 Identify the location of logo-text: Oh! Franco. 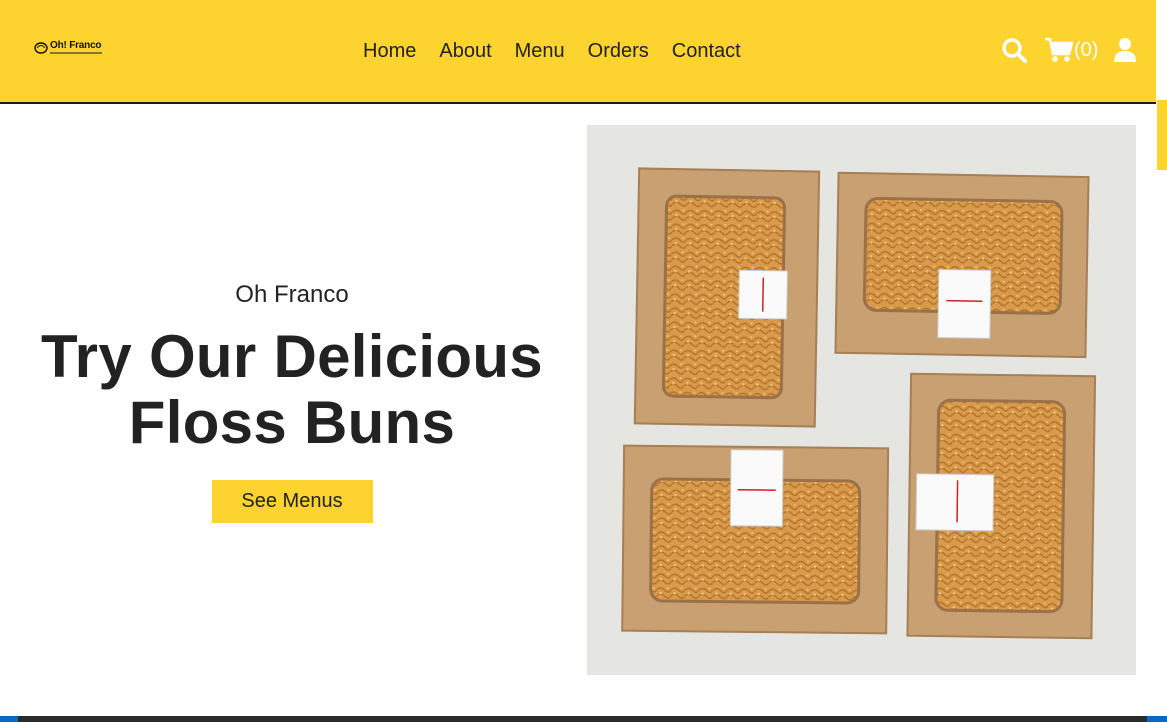
(76, 45).